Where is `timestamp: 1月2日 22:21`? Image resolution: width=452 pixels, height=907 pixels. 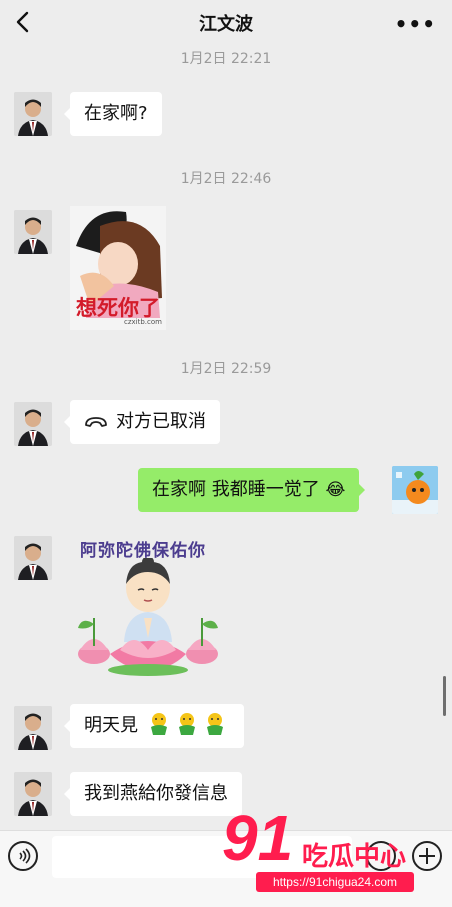
timestamp: 1月2日 22:21 is located at coordinates (226, 59).